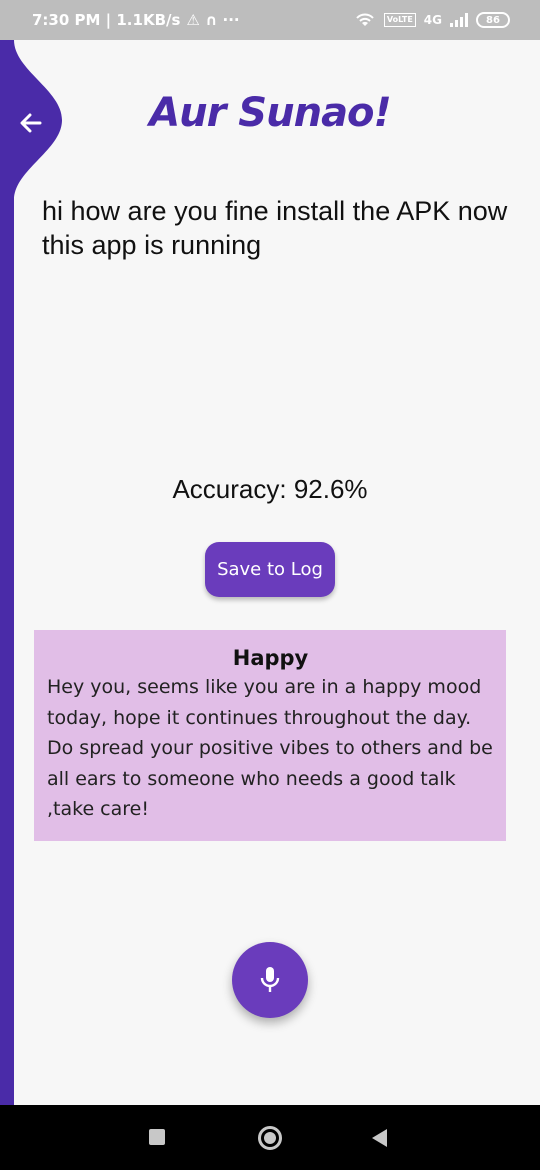 Image resolution: width=540 pixels, height=1170 pixels. I want to click on status-left: 7:30 PM | 1.1KB/s ⚠ ∩ ···, so click(136, 20).